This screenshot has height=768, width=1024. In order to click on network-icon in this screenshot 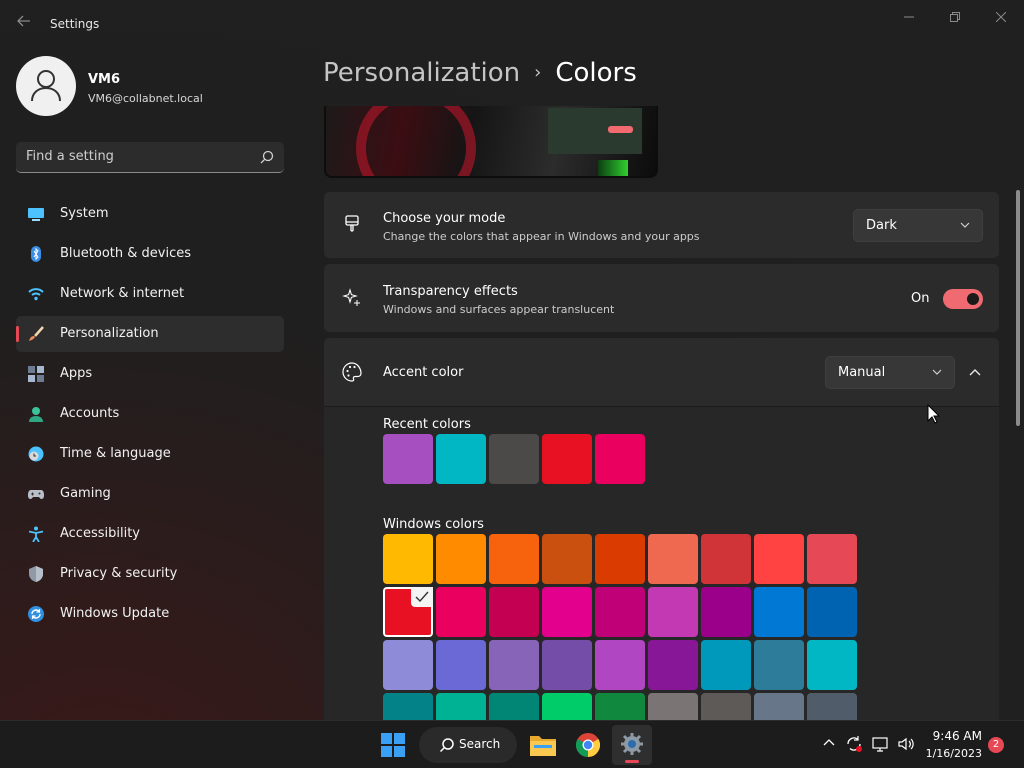, I will do `click(880, 744)`.